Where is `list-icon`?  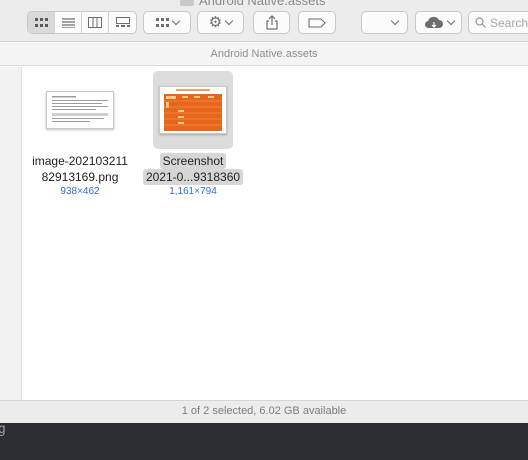 list-icon is located at coordinates (68, 22).